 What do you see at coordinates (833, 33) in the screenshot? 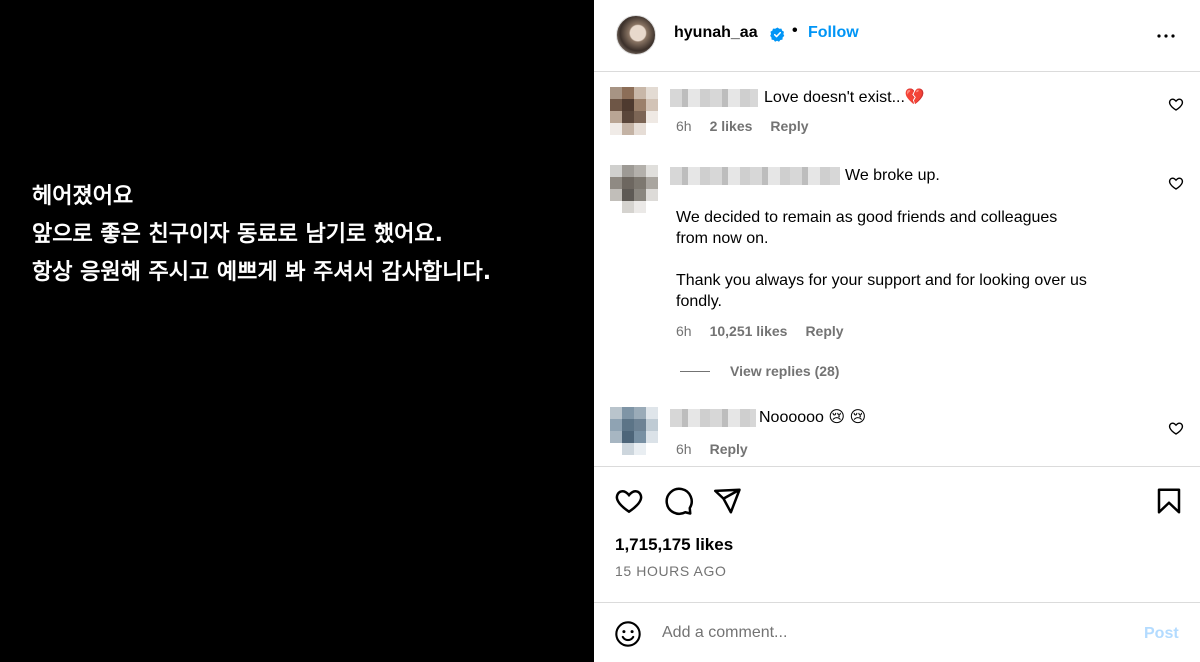
I see `follow-button: Follow` at bounding box center [833, 33].